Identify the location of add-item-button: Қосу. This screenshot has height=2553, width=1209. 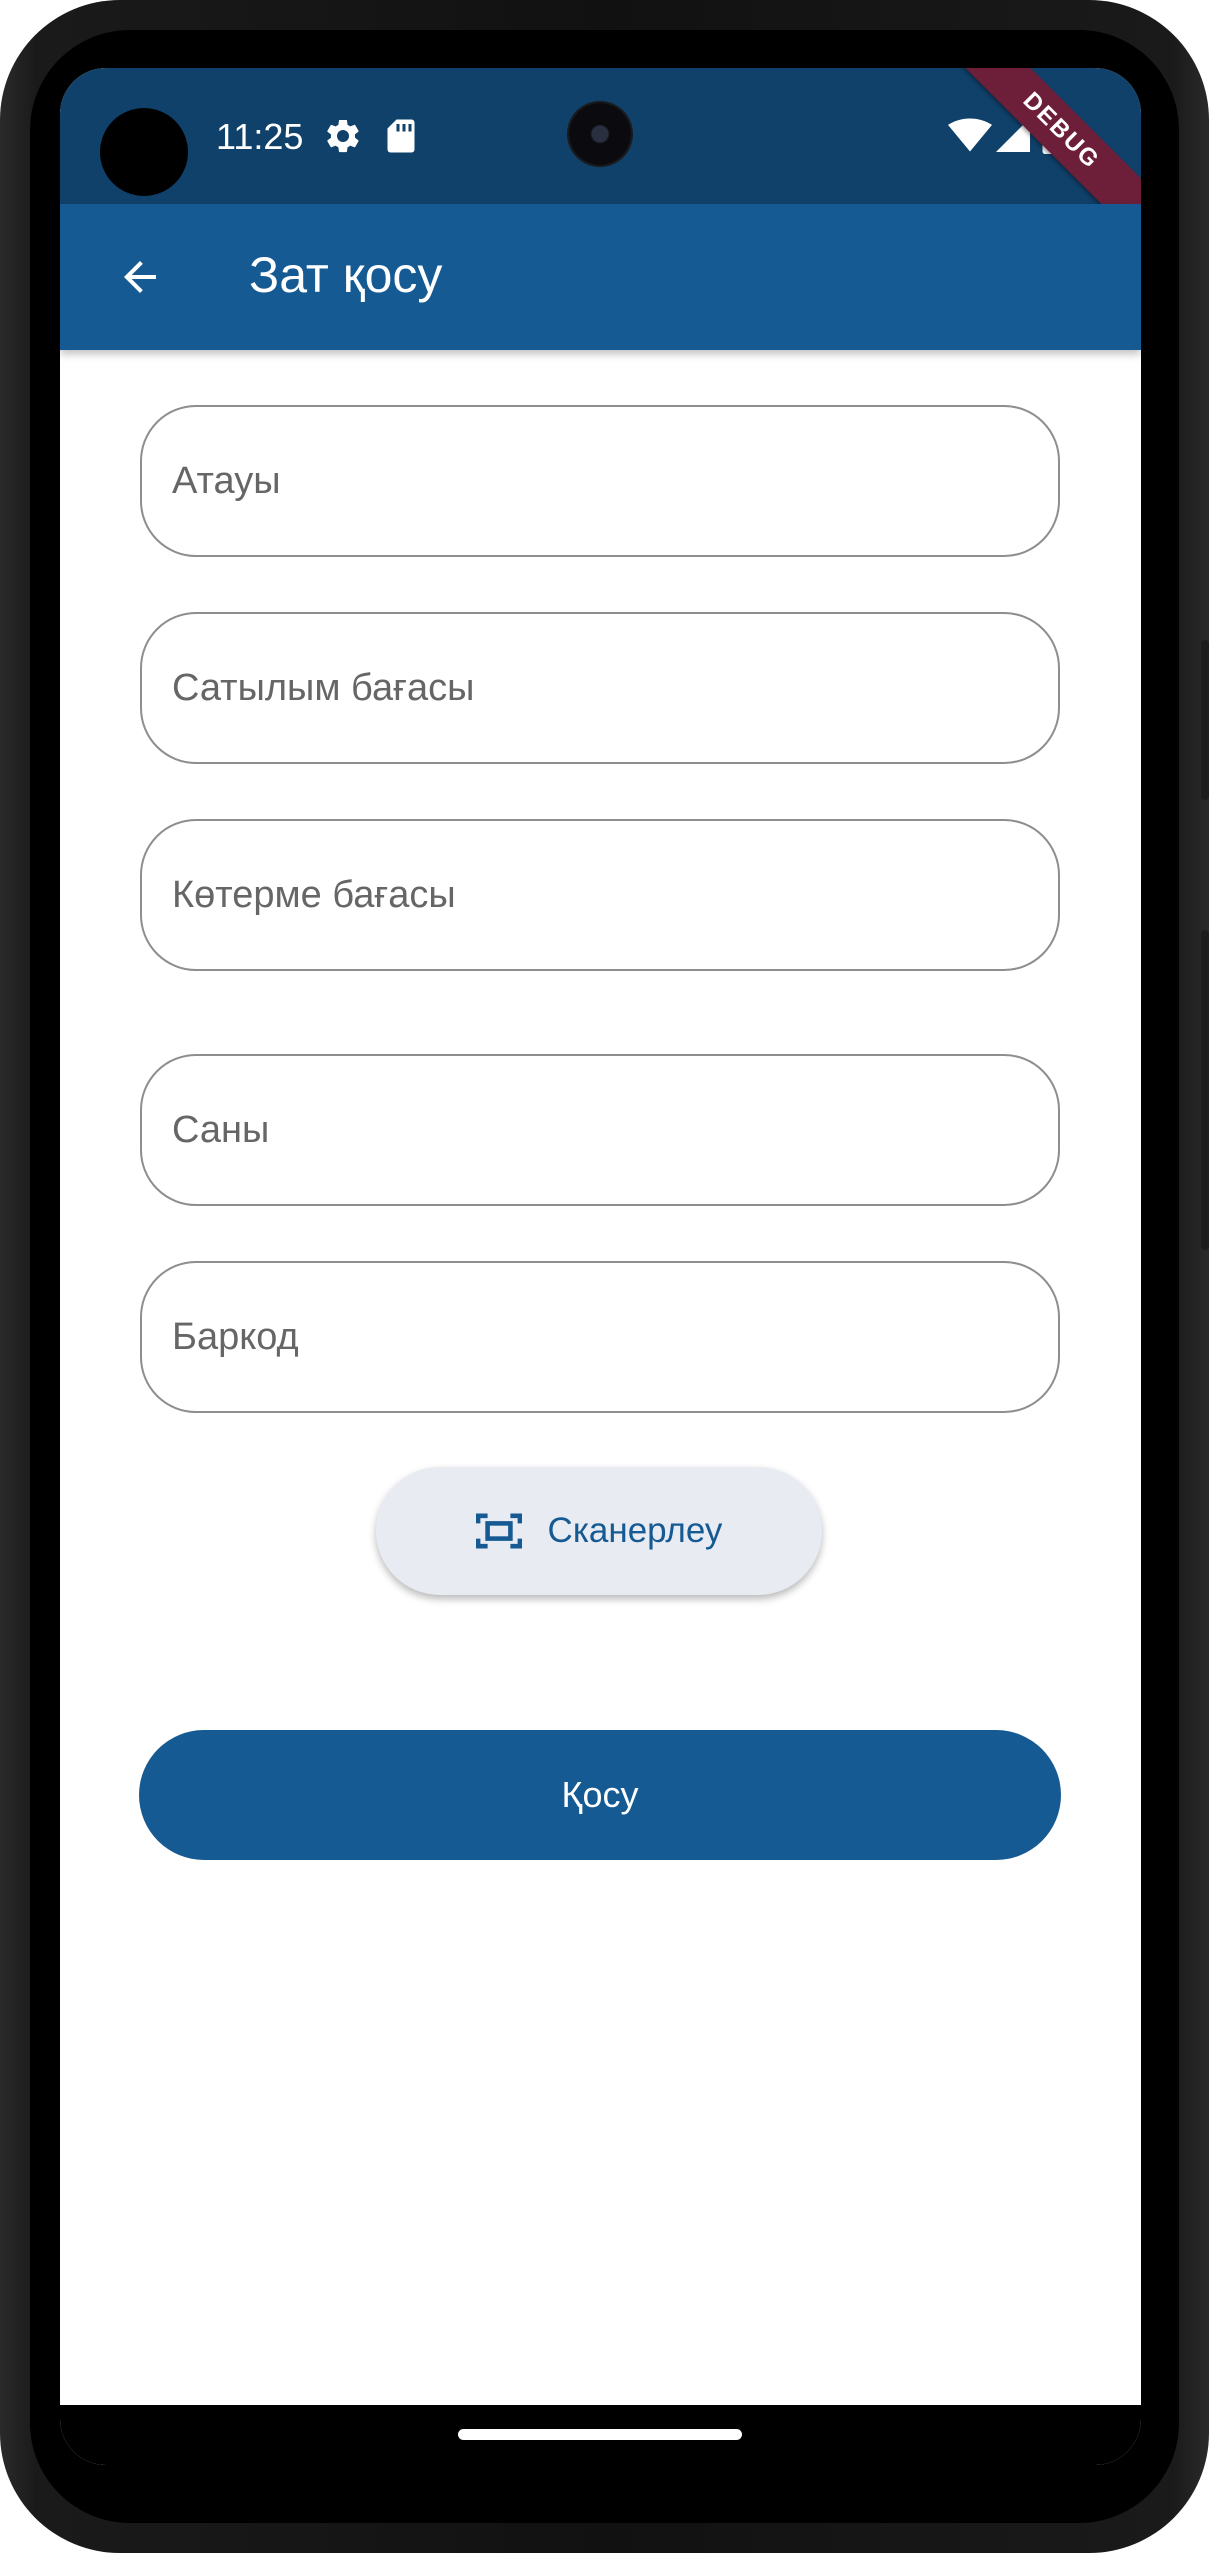
(600, 1795).